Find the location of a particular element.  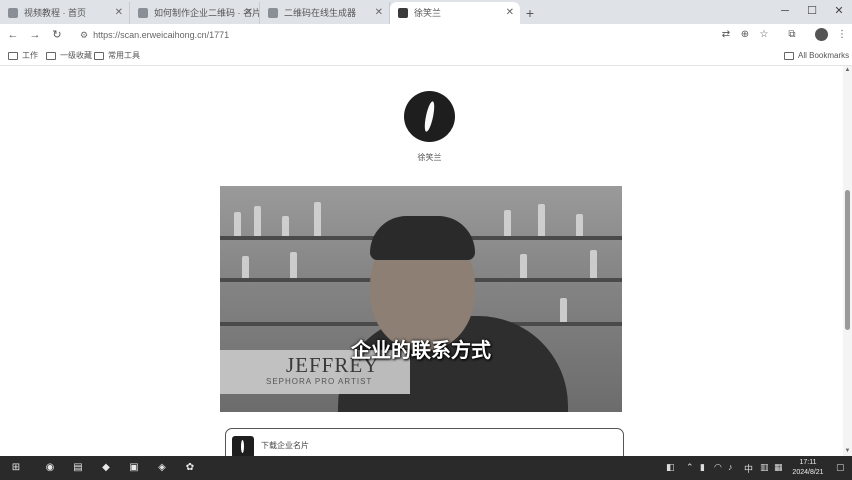

contact-card: 下载企业名片 is located at coordinates (424, 442).